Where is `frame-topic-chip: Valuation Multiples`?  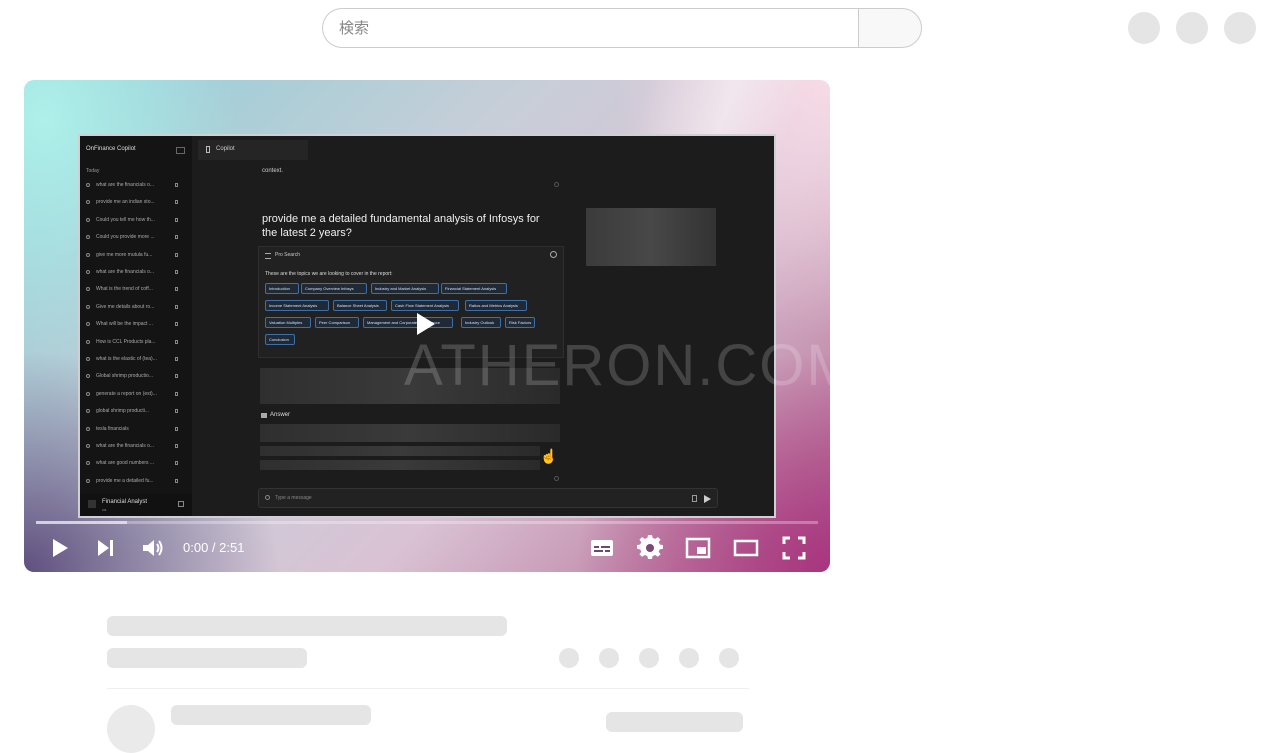
frame-topic-chip: Valuation Multiples is located at coordinates (288, 322).